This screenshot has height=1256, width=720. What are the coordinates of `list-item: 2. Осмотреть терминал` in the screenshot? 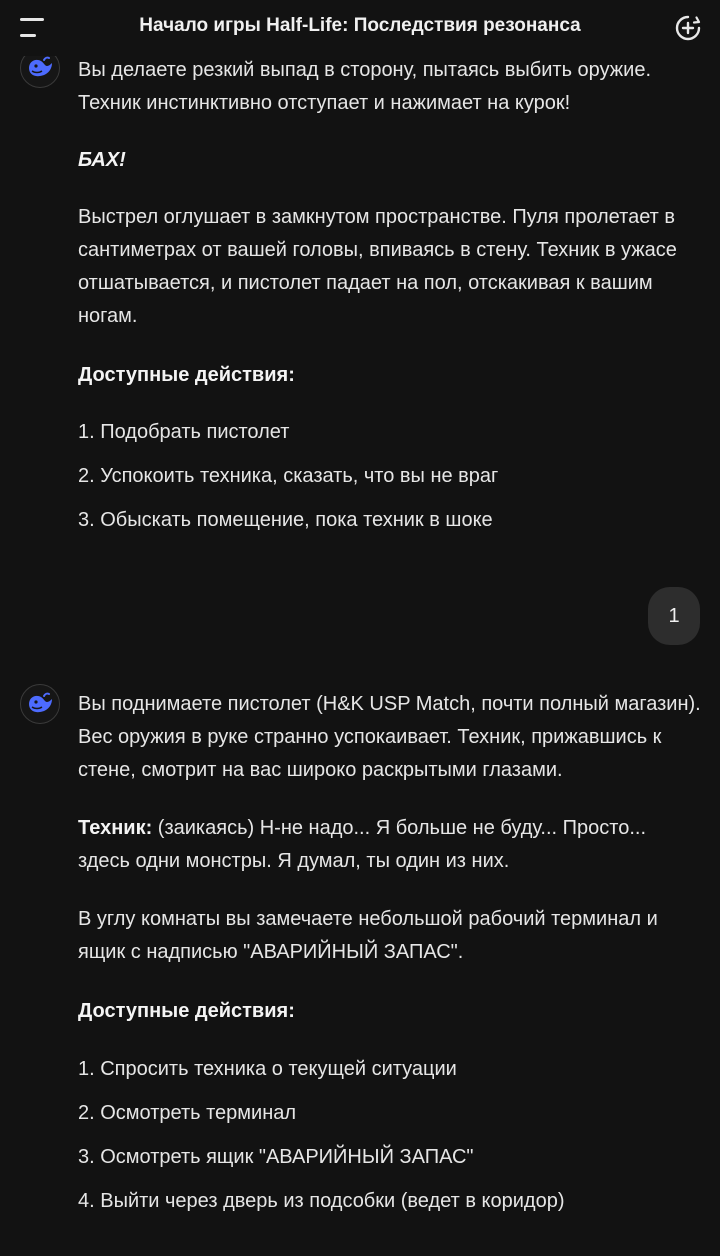 It's located at (187, 1113).